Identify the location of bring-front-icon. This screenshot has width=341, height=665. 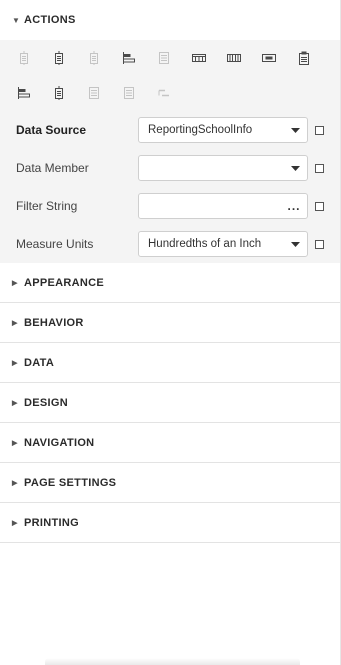
(164, 93).